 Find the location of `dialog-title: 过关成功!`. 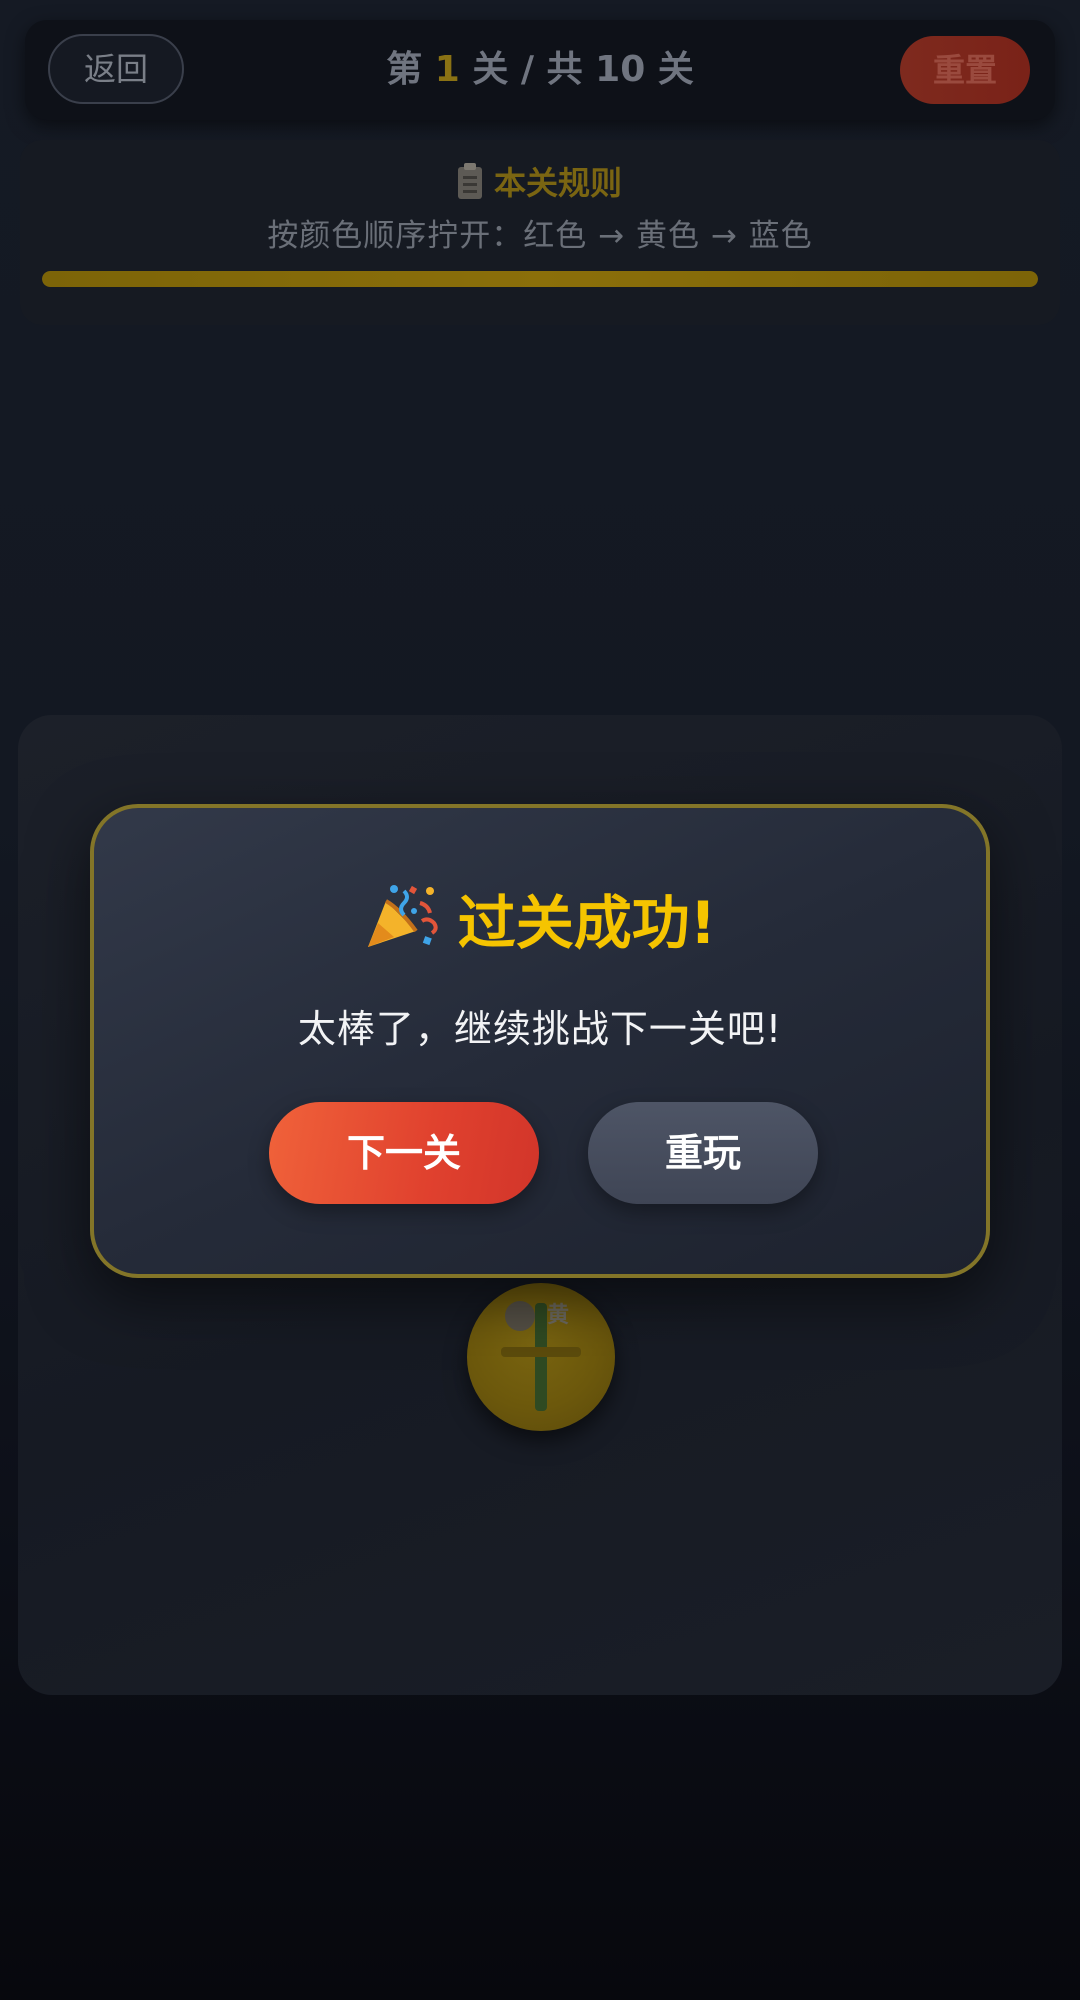

dialog-title: 过关成功! is located at coordinates (540, 918).